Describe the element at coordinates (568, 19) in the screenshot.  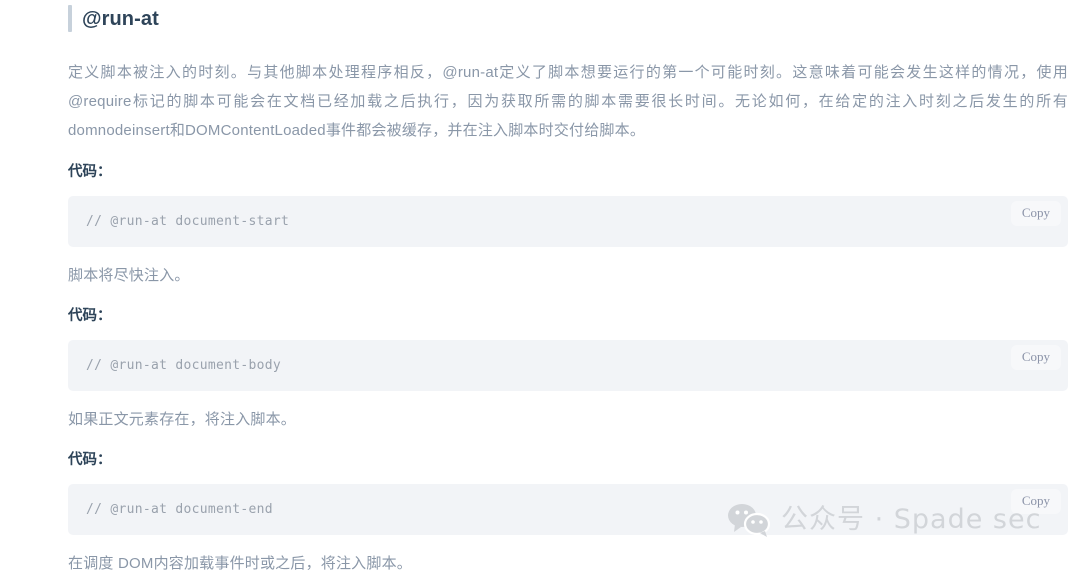
I see `page-title: @run-at` at that location.